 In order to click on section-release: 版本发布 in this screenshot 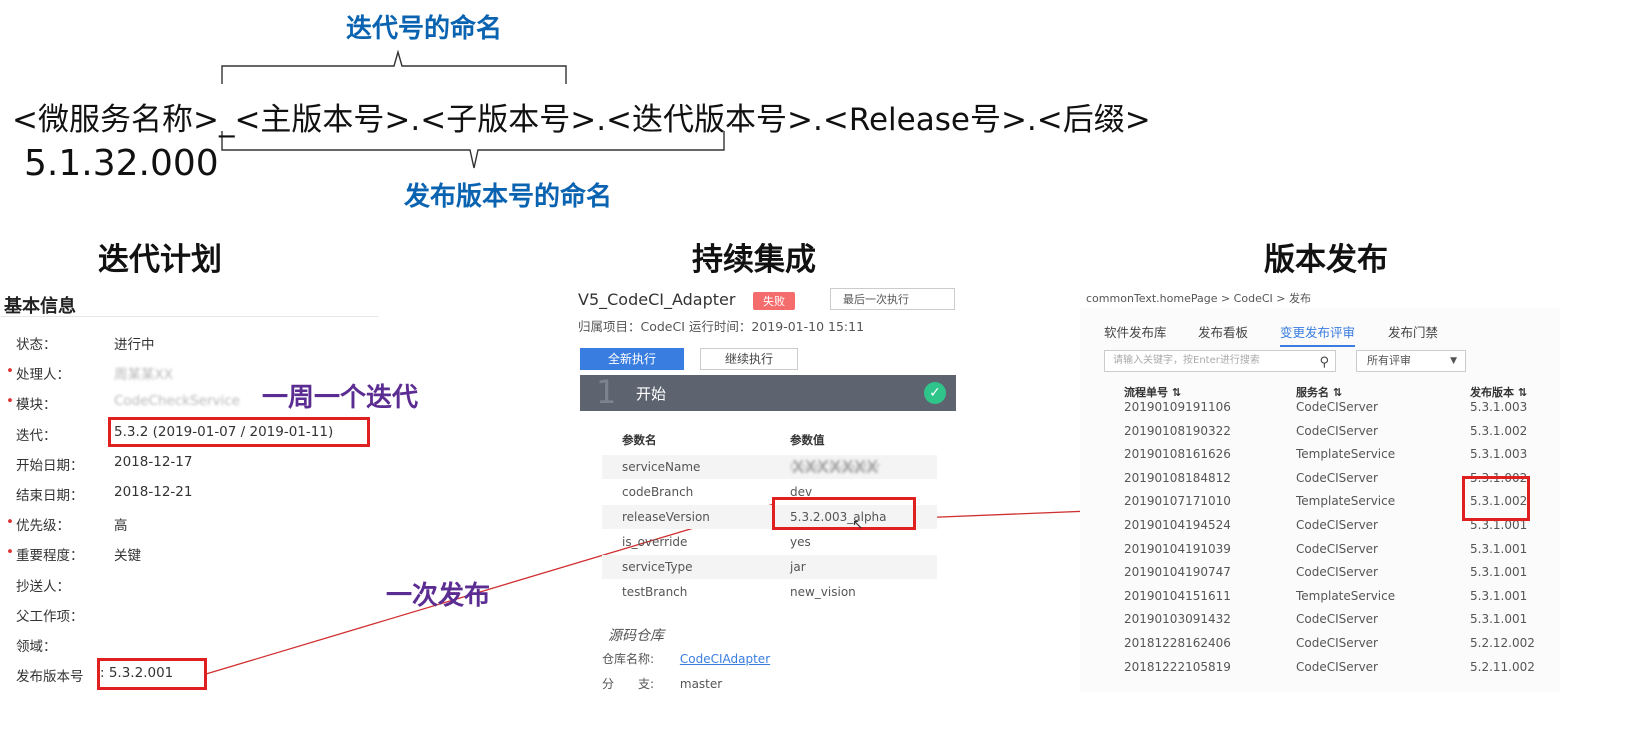, I will do `click(1326, 260)`.